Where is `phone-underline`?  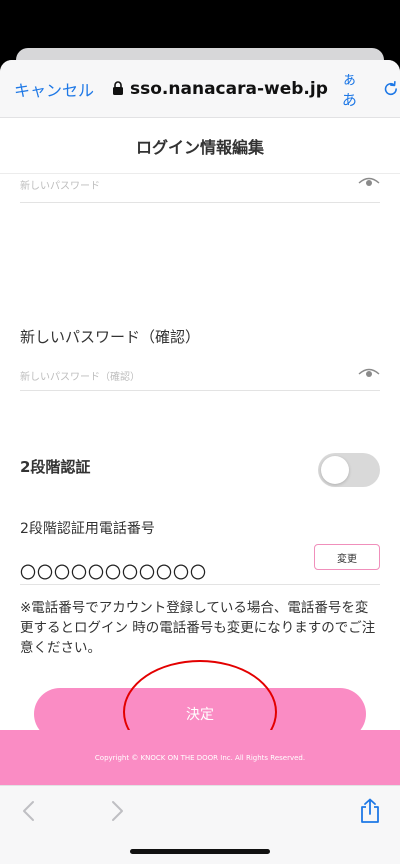 phone-underline is located at coordinates (200, 584).